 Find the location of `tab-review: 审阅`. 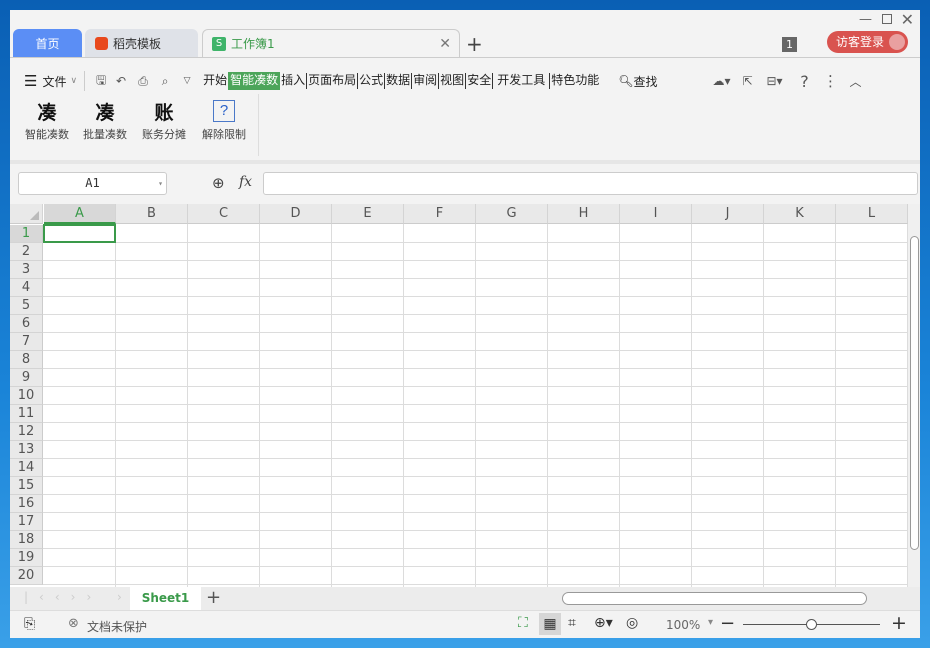

tab-review: 审阅 is located at coordinates (426, 81).